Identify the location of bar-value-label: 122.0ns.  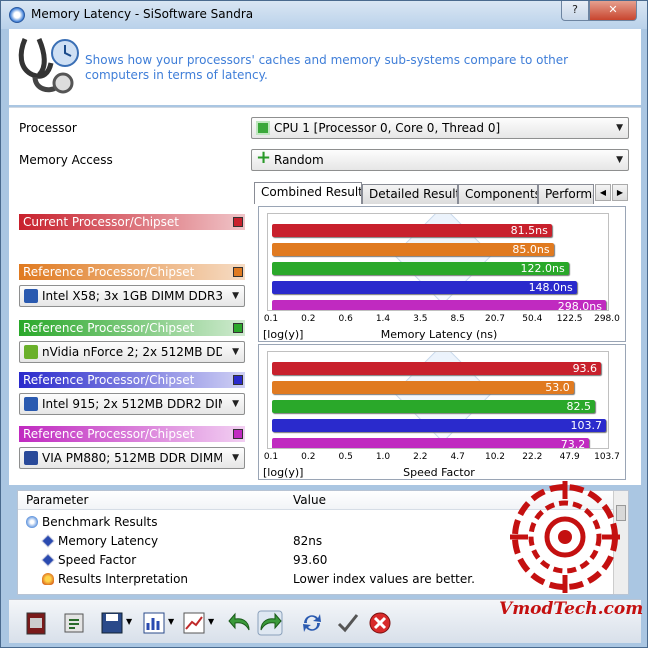
(542, 268).